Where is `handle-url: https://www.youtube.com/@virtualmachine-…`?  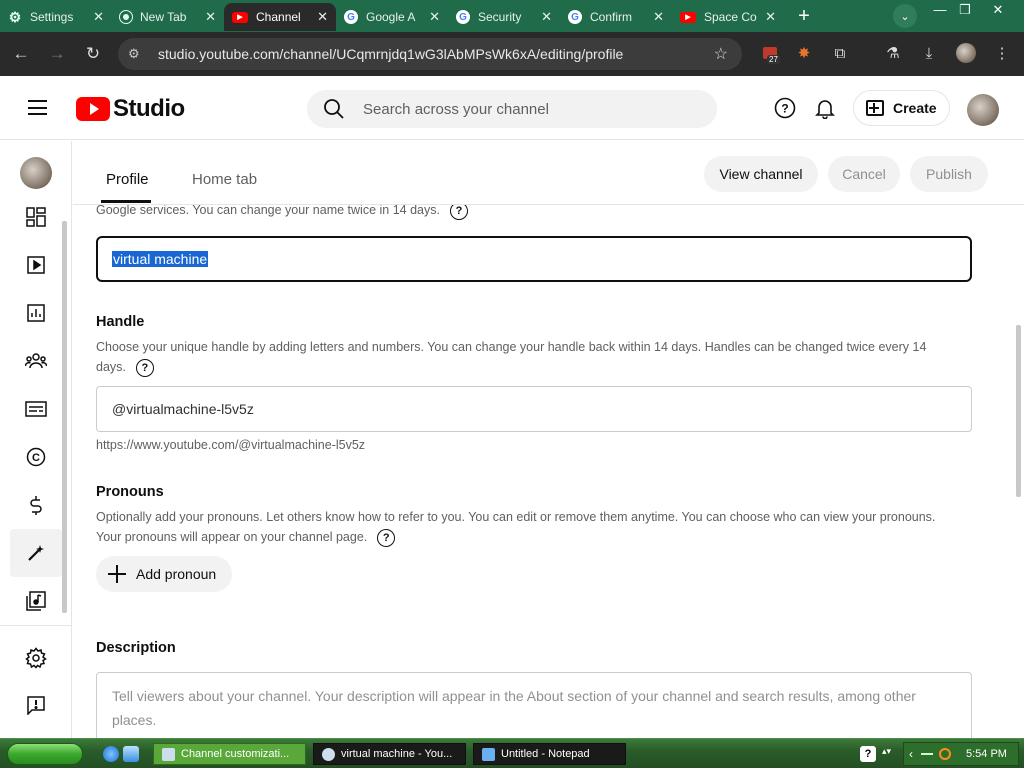
handle-url: https://www.youtube.com/@virtualmachine-… is located at coordinates (231, 445).